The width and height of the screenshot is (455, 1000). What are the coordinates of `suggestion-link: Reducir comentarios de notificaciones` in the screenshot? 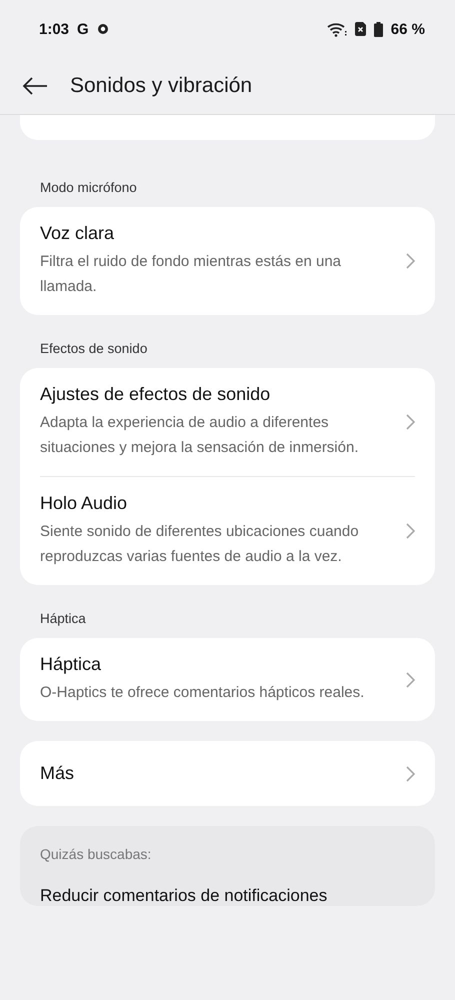 It's located at (227, 896).